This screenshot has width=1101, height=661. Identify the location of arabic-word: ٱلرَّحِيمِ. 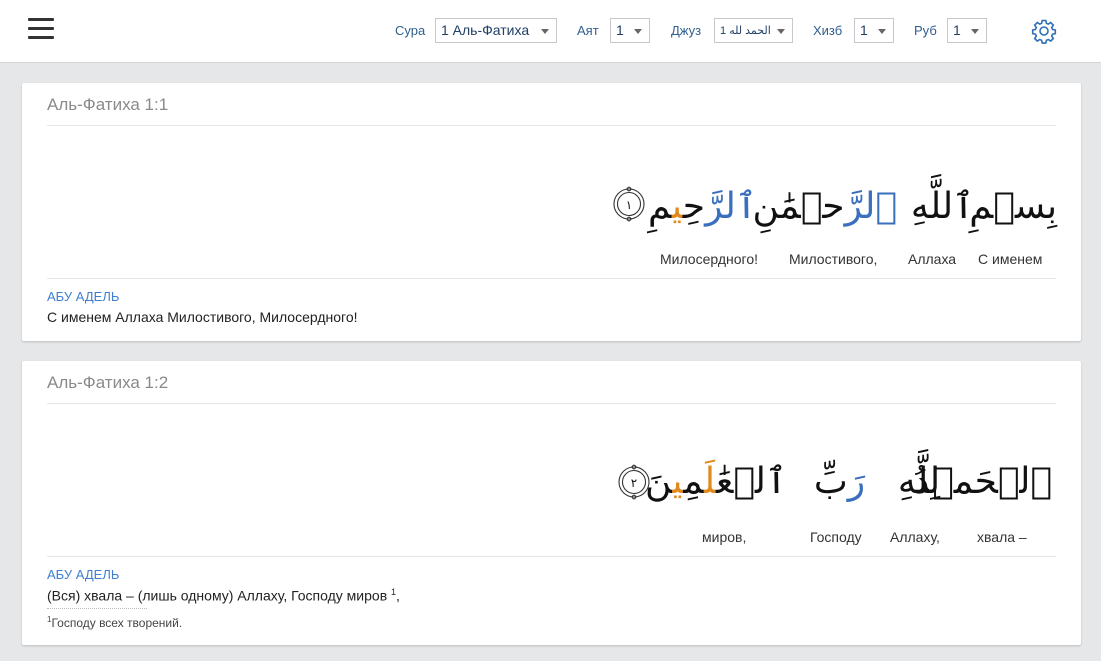
(702, 206).